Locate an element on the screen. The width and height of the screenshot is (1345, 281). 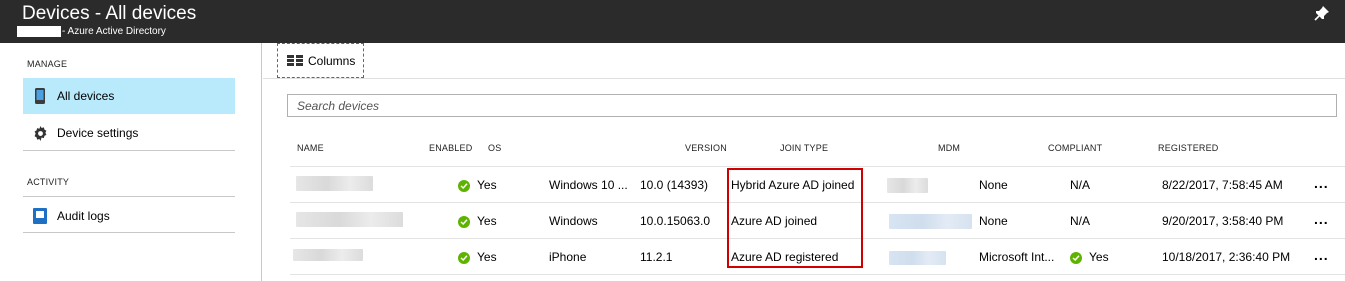
columns-icon is located at coordinates (295, 60).